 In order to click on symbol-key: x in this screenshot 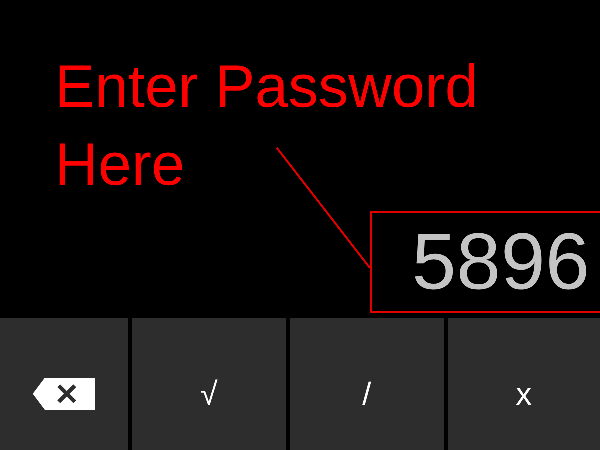, I will do `click(524, 384)`.